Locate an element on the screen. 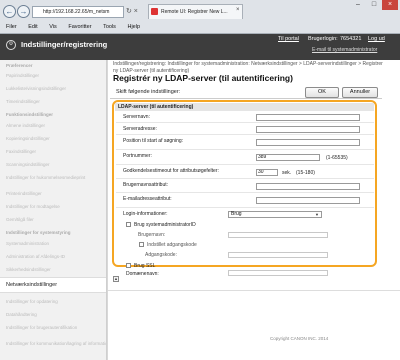 This screenshot has width=400, height=360. use-ssl-label: Brug SSL is located at coordinates (145, 266).